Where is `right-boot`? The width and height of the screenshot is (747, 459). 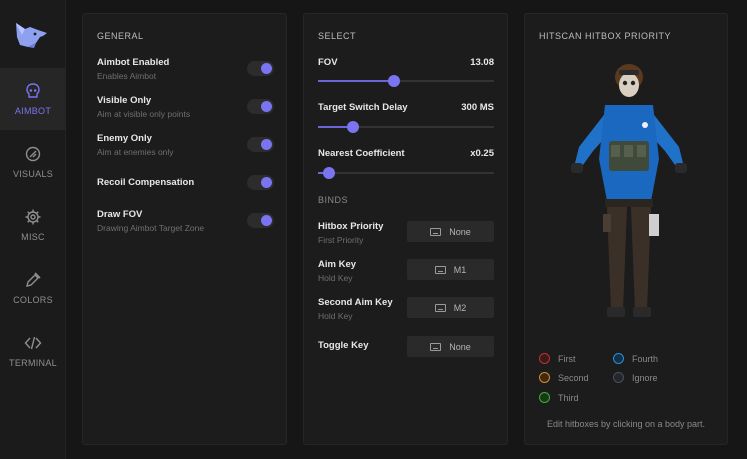 right-boot is located at coordinates (642, 312).